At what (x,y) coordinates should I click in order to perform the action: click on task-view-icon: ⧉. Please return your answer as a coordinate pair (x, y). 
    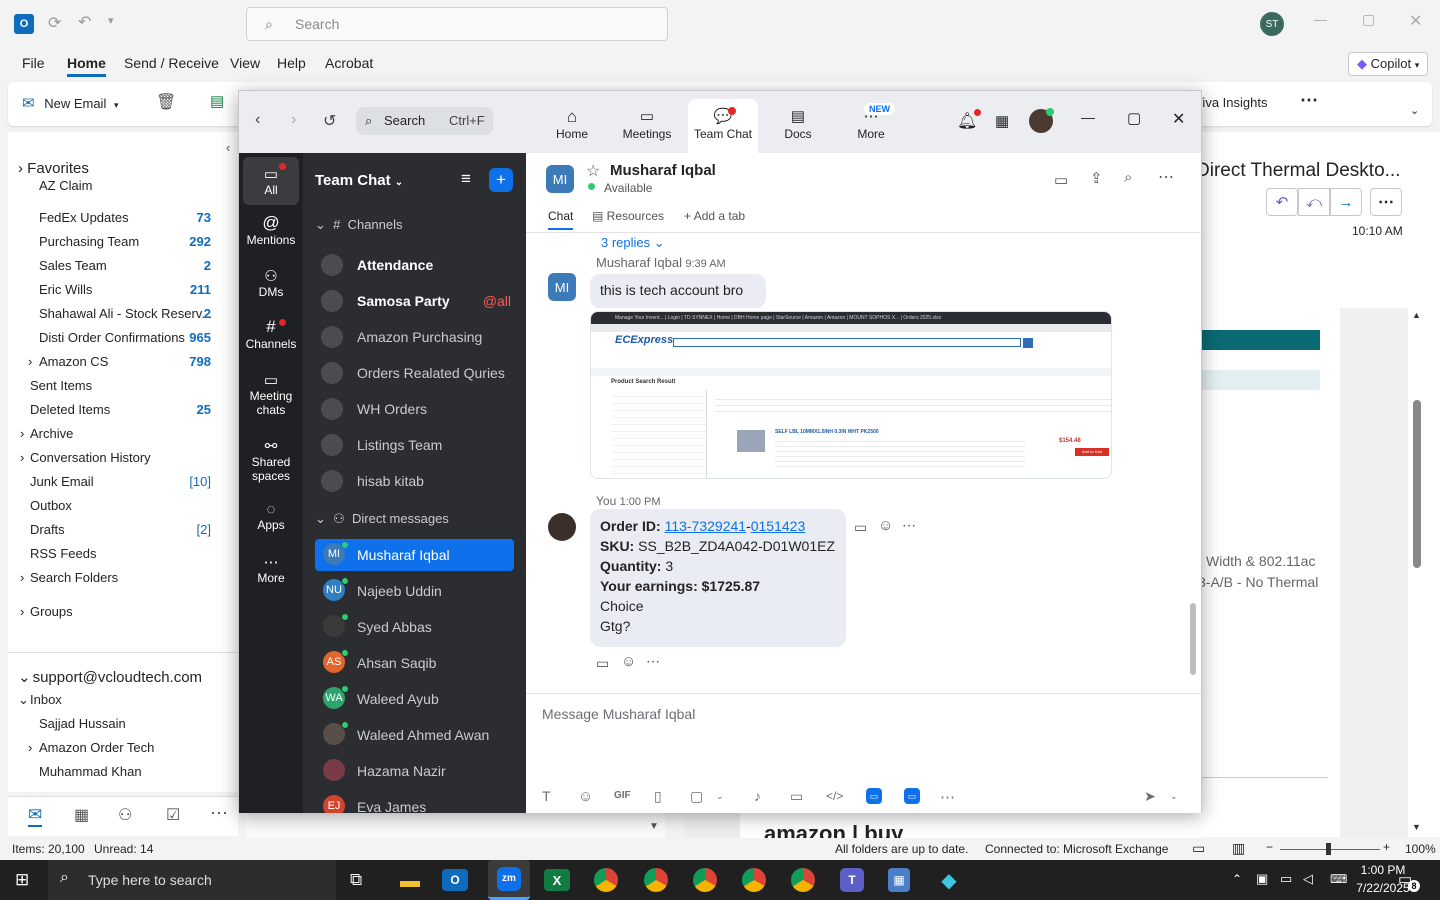
    Looking at the image, I should click on (356, 880).